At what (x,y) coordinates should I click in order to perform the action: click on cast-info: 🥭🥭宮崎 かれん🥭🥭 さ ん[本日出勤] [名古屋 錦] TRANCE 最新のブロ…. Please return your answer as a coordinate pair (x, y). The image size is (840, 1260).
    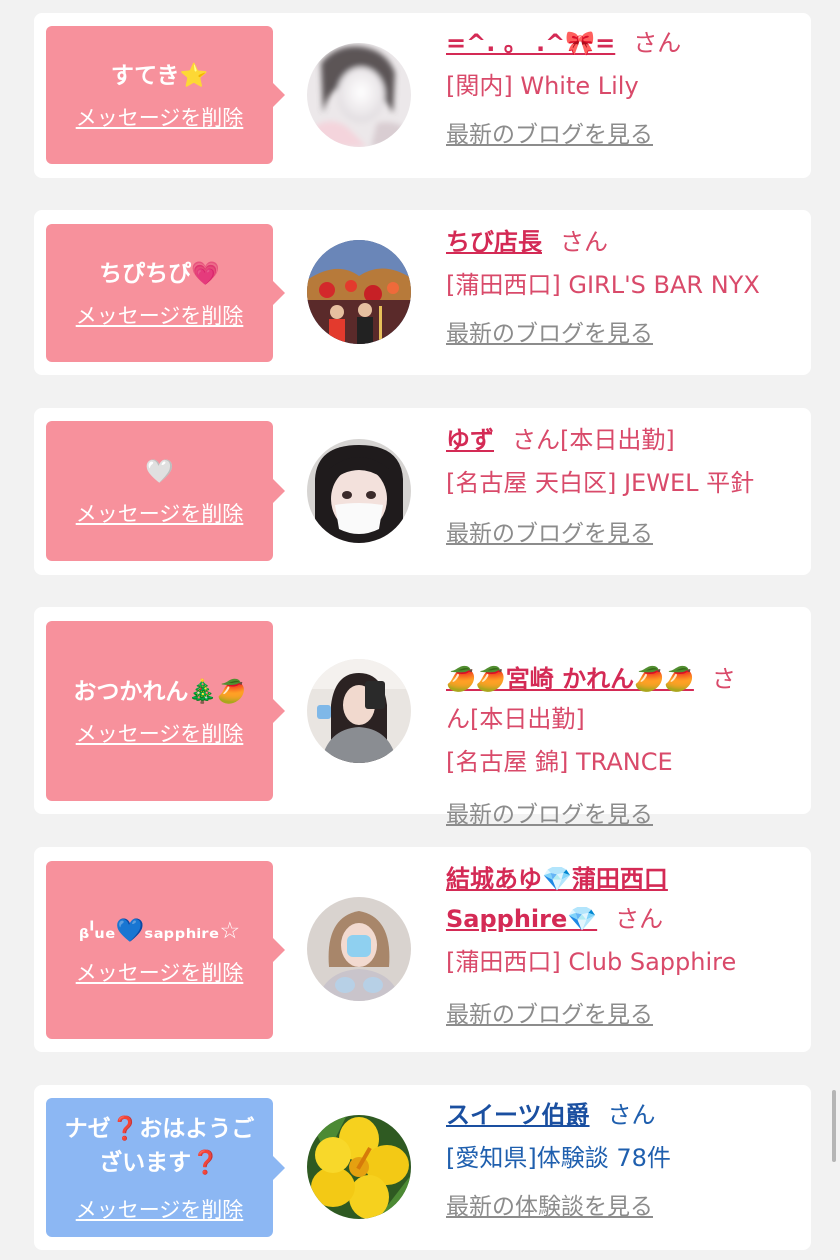
    Looking at the image, I should click on (626, 724).